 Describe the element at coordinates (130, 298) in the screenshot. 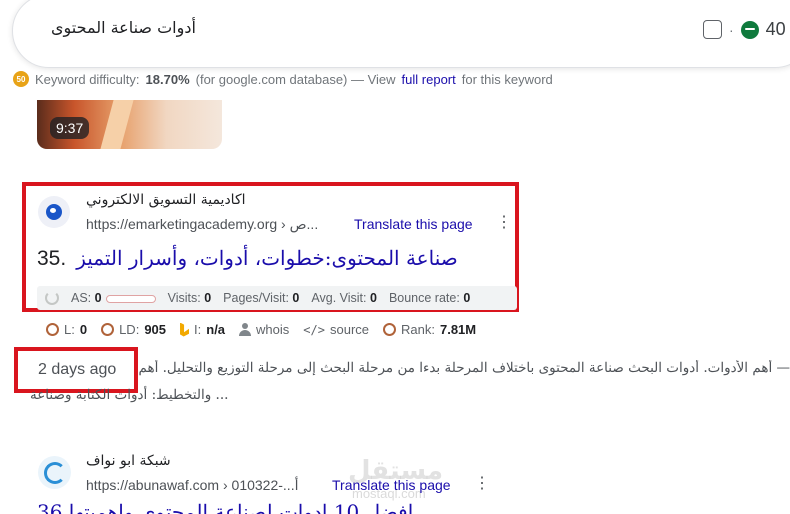

I see `authority-score-bar` at that location.